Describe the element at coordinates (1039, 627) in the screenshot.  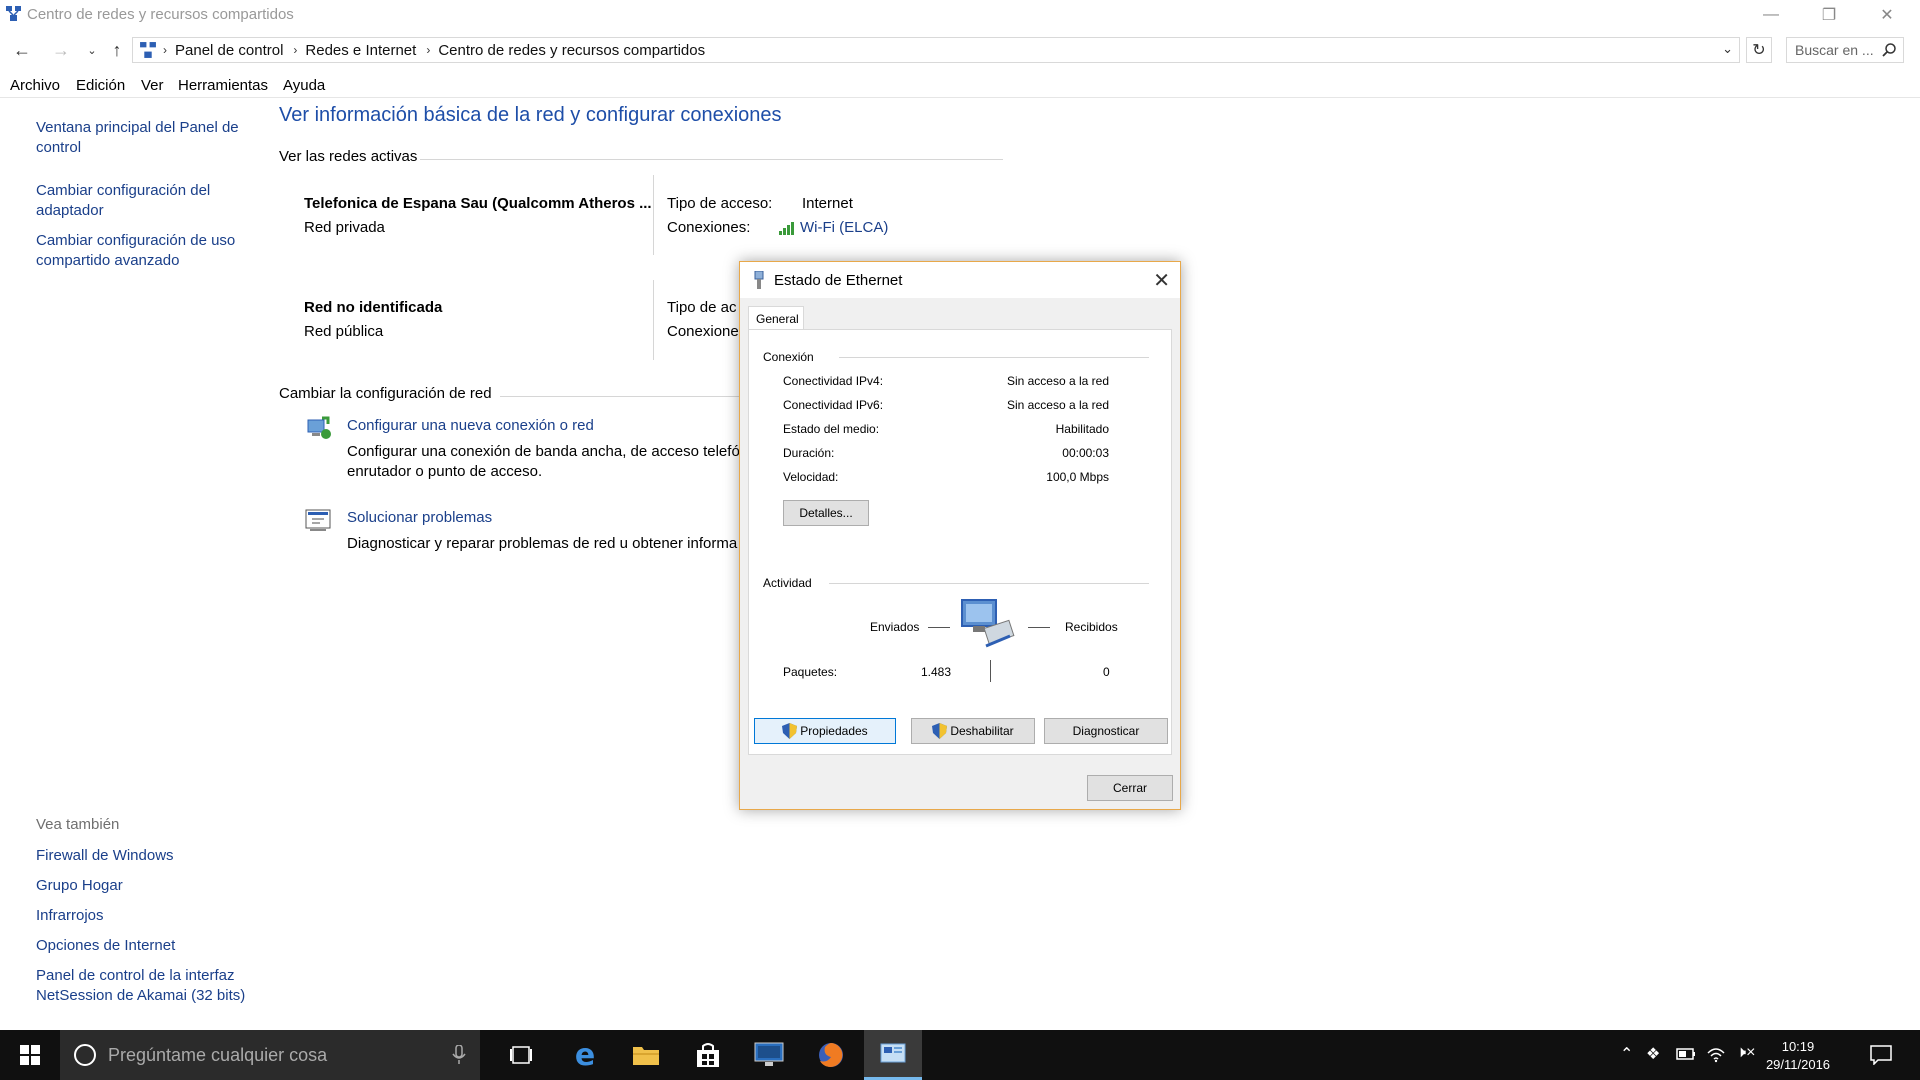
I see `received-line` at that location.